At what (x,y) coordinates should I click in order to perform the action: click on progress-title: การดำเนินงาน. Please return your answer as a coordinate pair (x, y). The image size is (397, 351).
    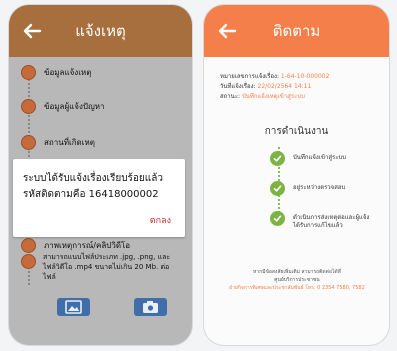
    Looking at the image, I should click on (296, 131).